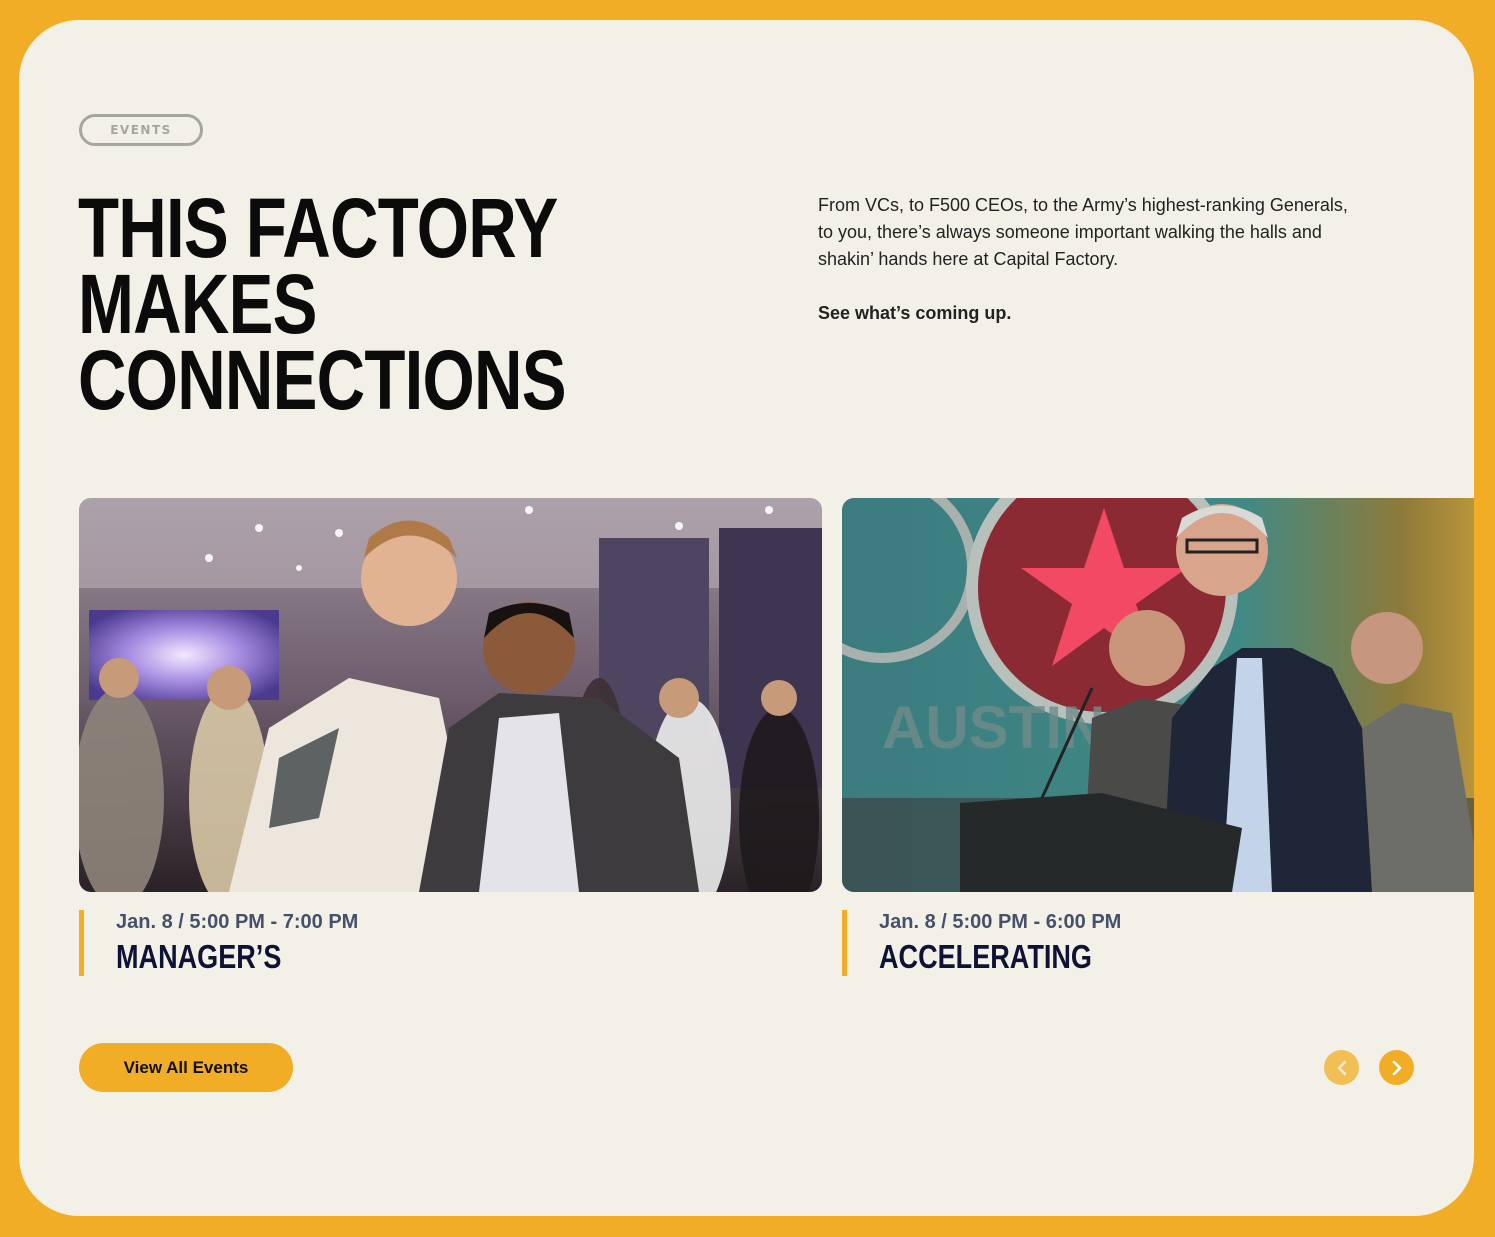 The width and height of the screenshot is (1495, 1237). I want to click on chevron-left-icon, so click(1341, 1067).